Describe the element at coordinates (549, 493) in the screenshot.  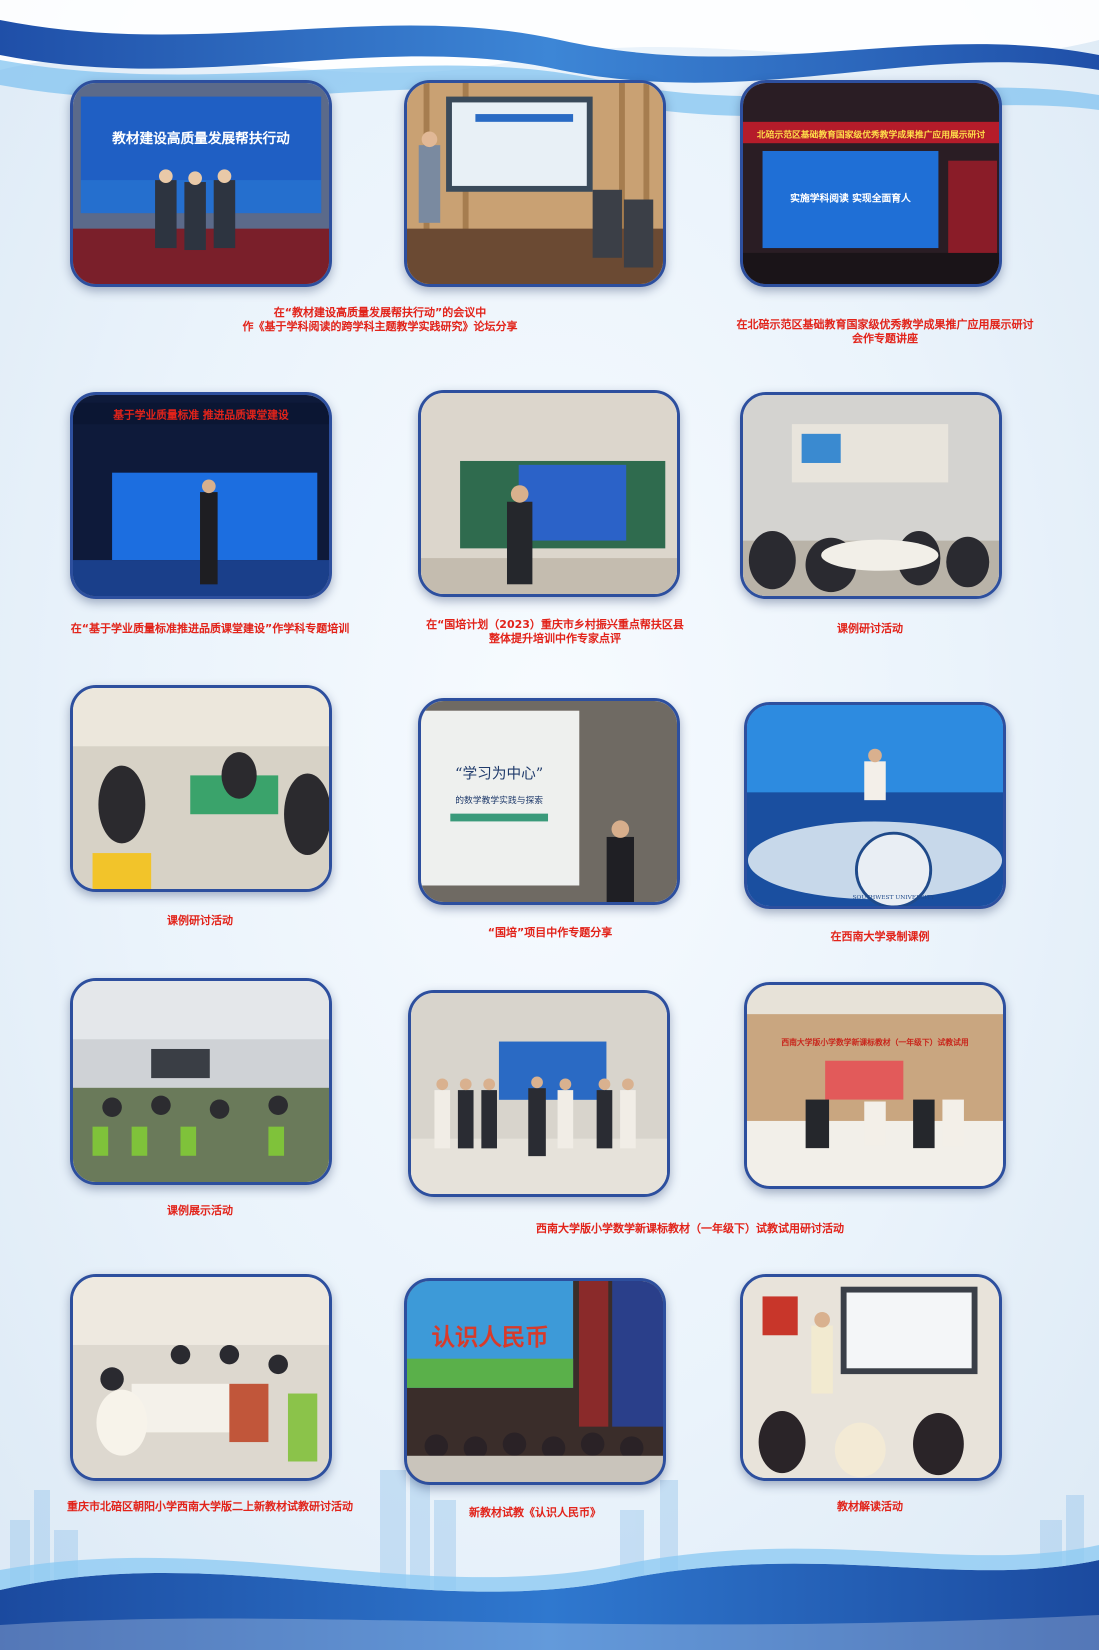
I see `photo-classroom-comment` at that location.